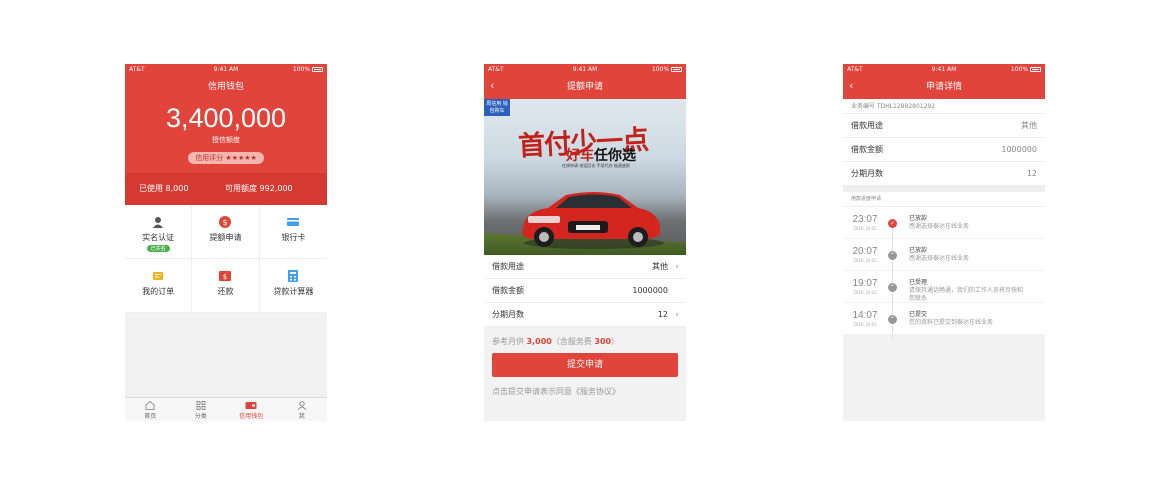 Image resolution: width=1169 pixels, height=487 pixels. Describe the element at coordinates (508, 341) in the screenshot. I see `fee-prefix: 参考月供` at that location.